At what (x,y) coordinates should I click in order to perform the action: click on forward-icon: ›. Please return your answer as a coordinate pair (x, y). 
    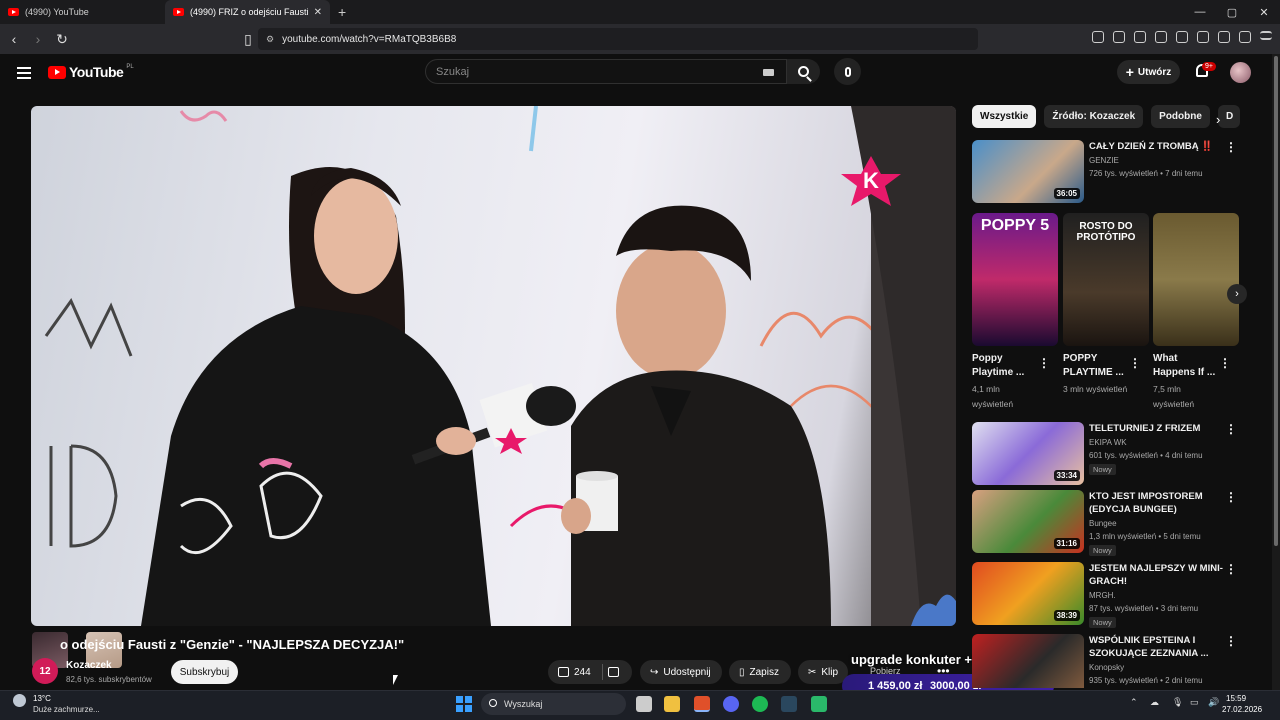
    Looking at the image, I should click on (38, 39).